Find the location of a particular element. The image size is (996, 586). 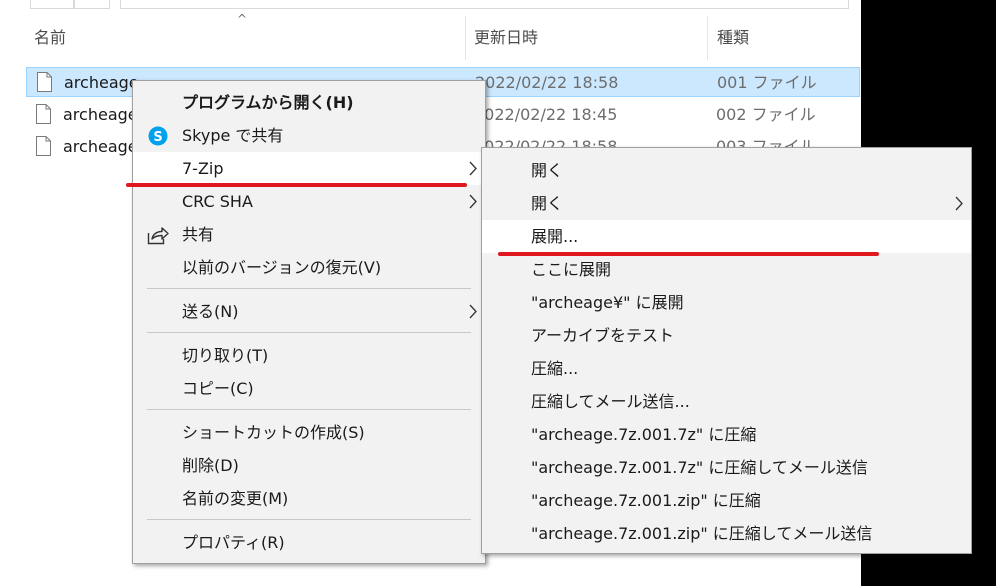

menu-item-cut: 切り取り(T) is located at coordinates (309, 355).